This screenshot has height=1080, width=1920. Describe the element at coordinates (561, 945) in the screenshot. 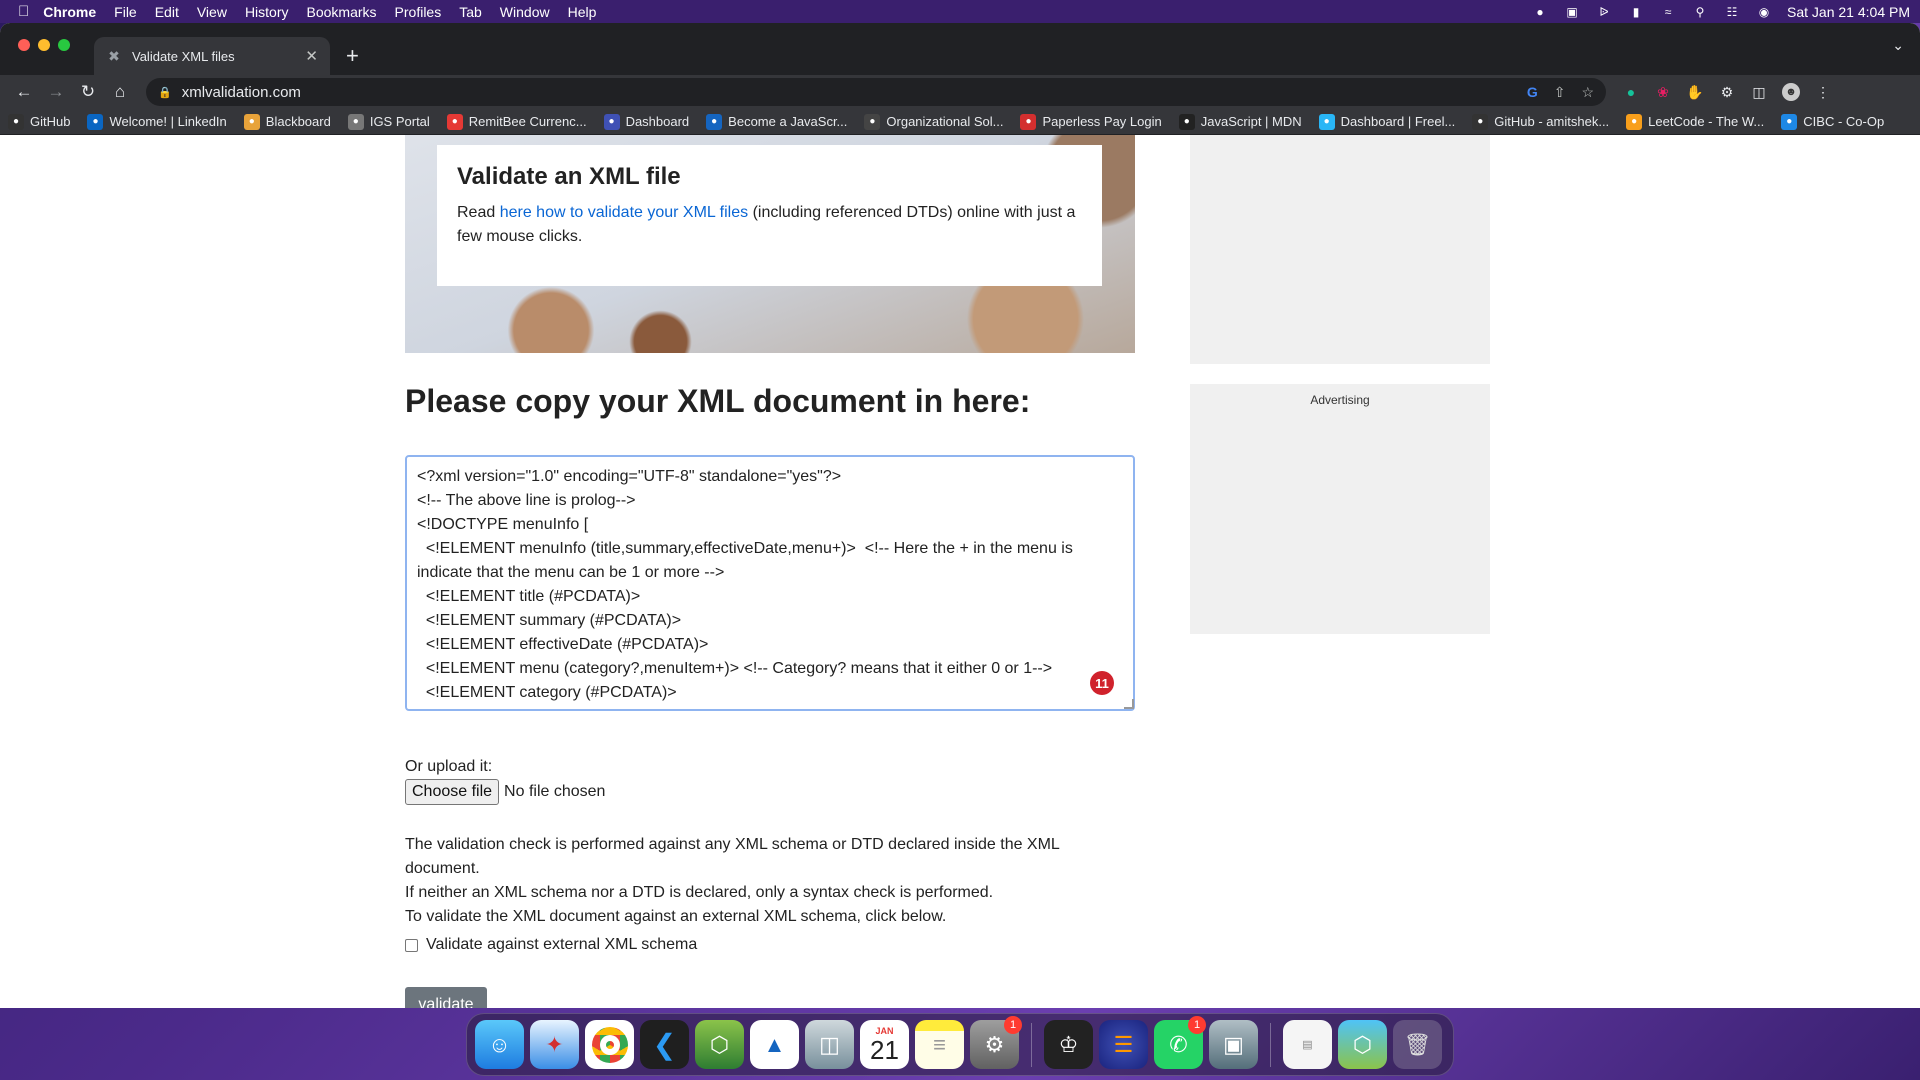

I see `external-schema-label: Validate against external XML schema` at that location.